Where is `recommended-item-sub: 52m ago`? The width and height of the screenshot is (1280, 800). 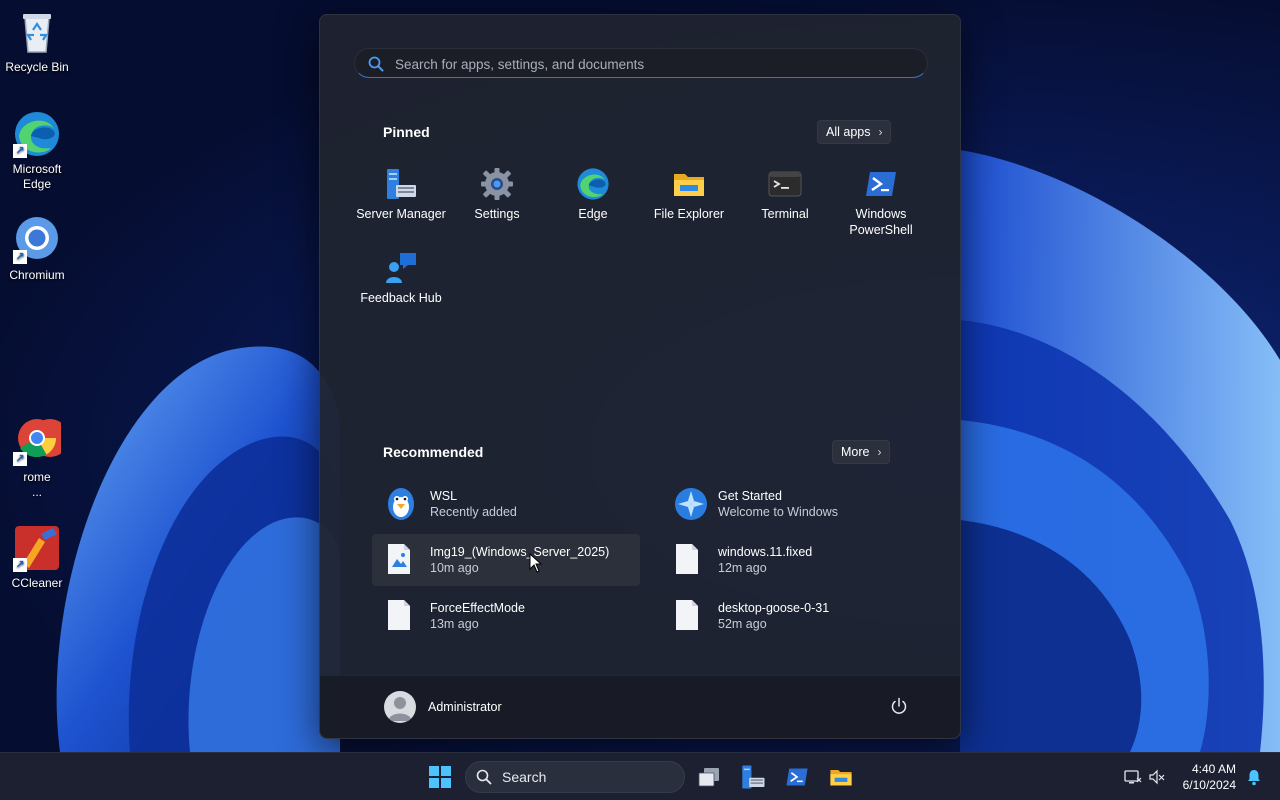
recommended-item-sub: 52m ago is located at coordinates (742, 624).